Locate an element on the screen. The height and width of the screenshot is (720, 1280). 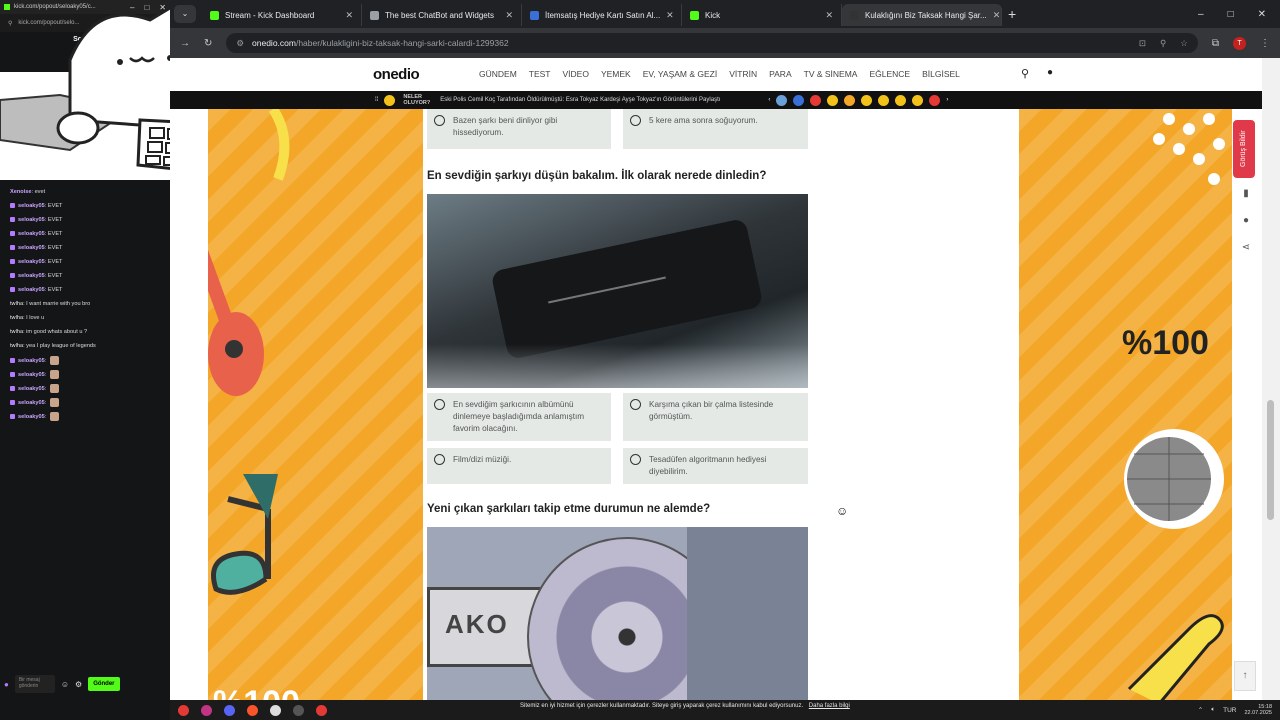
new-tab-icon: + is located at coordinates (1012, 14).